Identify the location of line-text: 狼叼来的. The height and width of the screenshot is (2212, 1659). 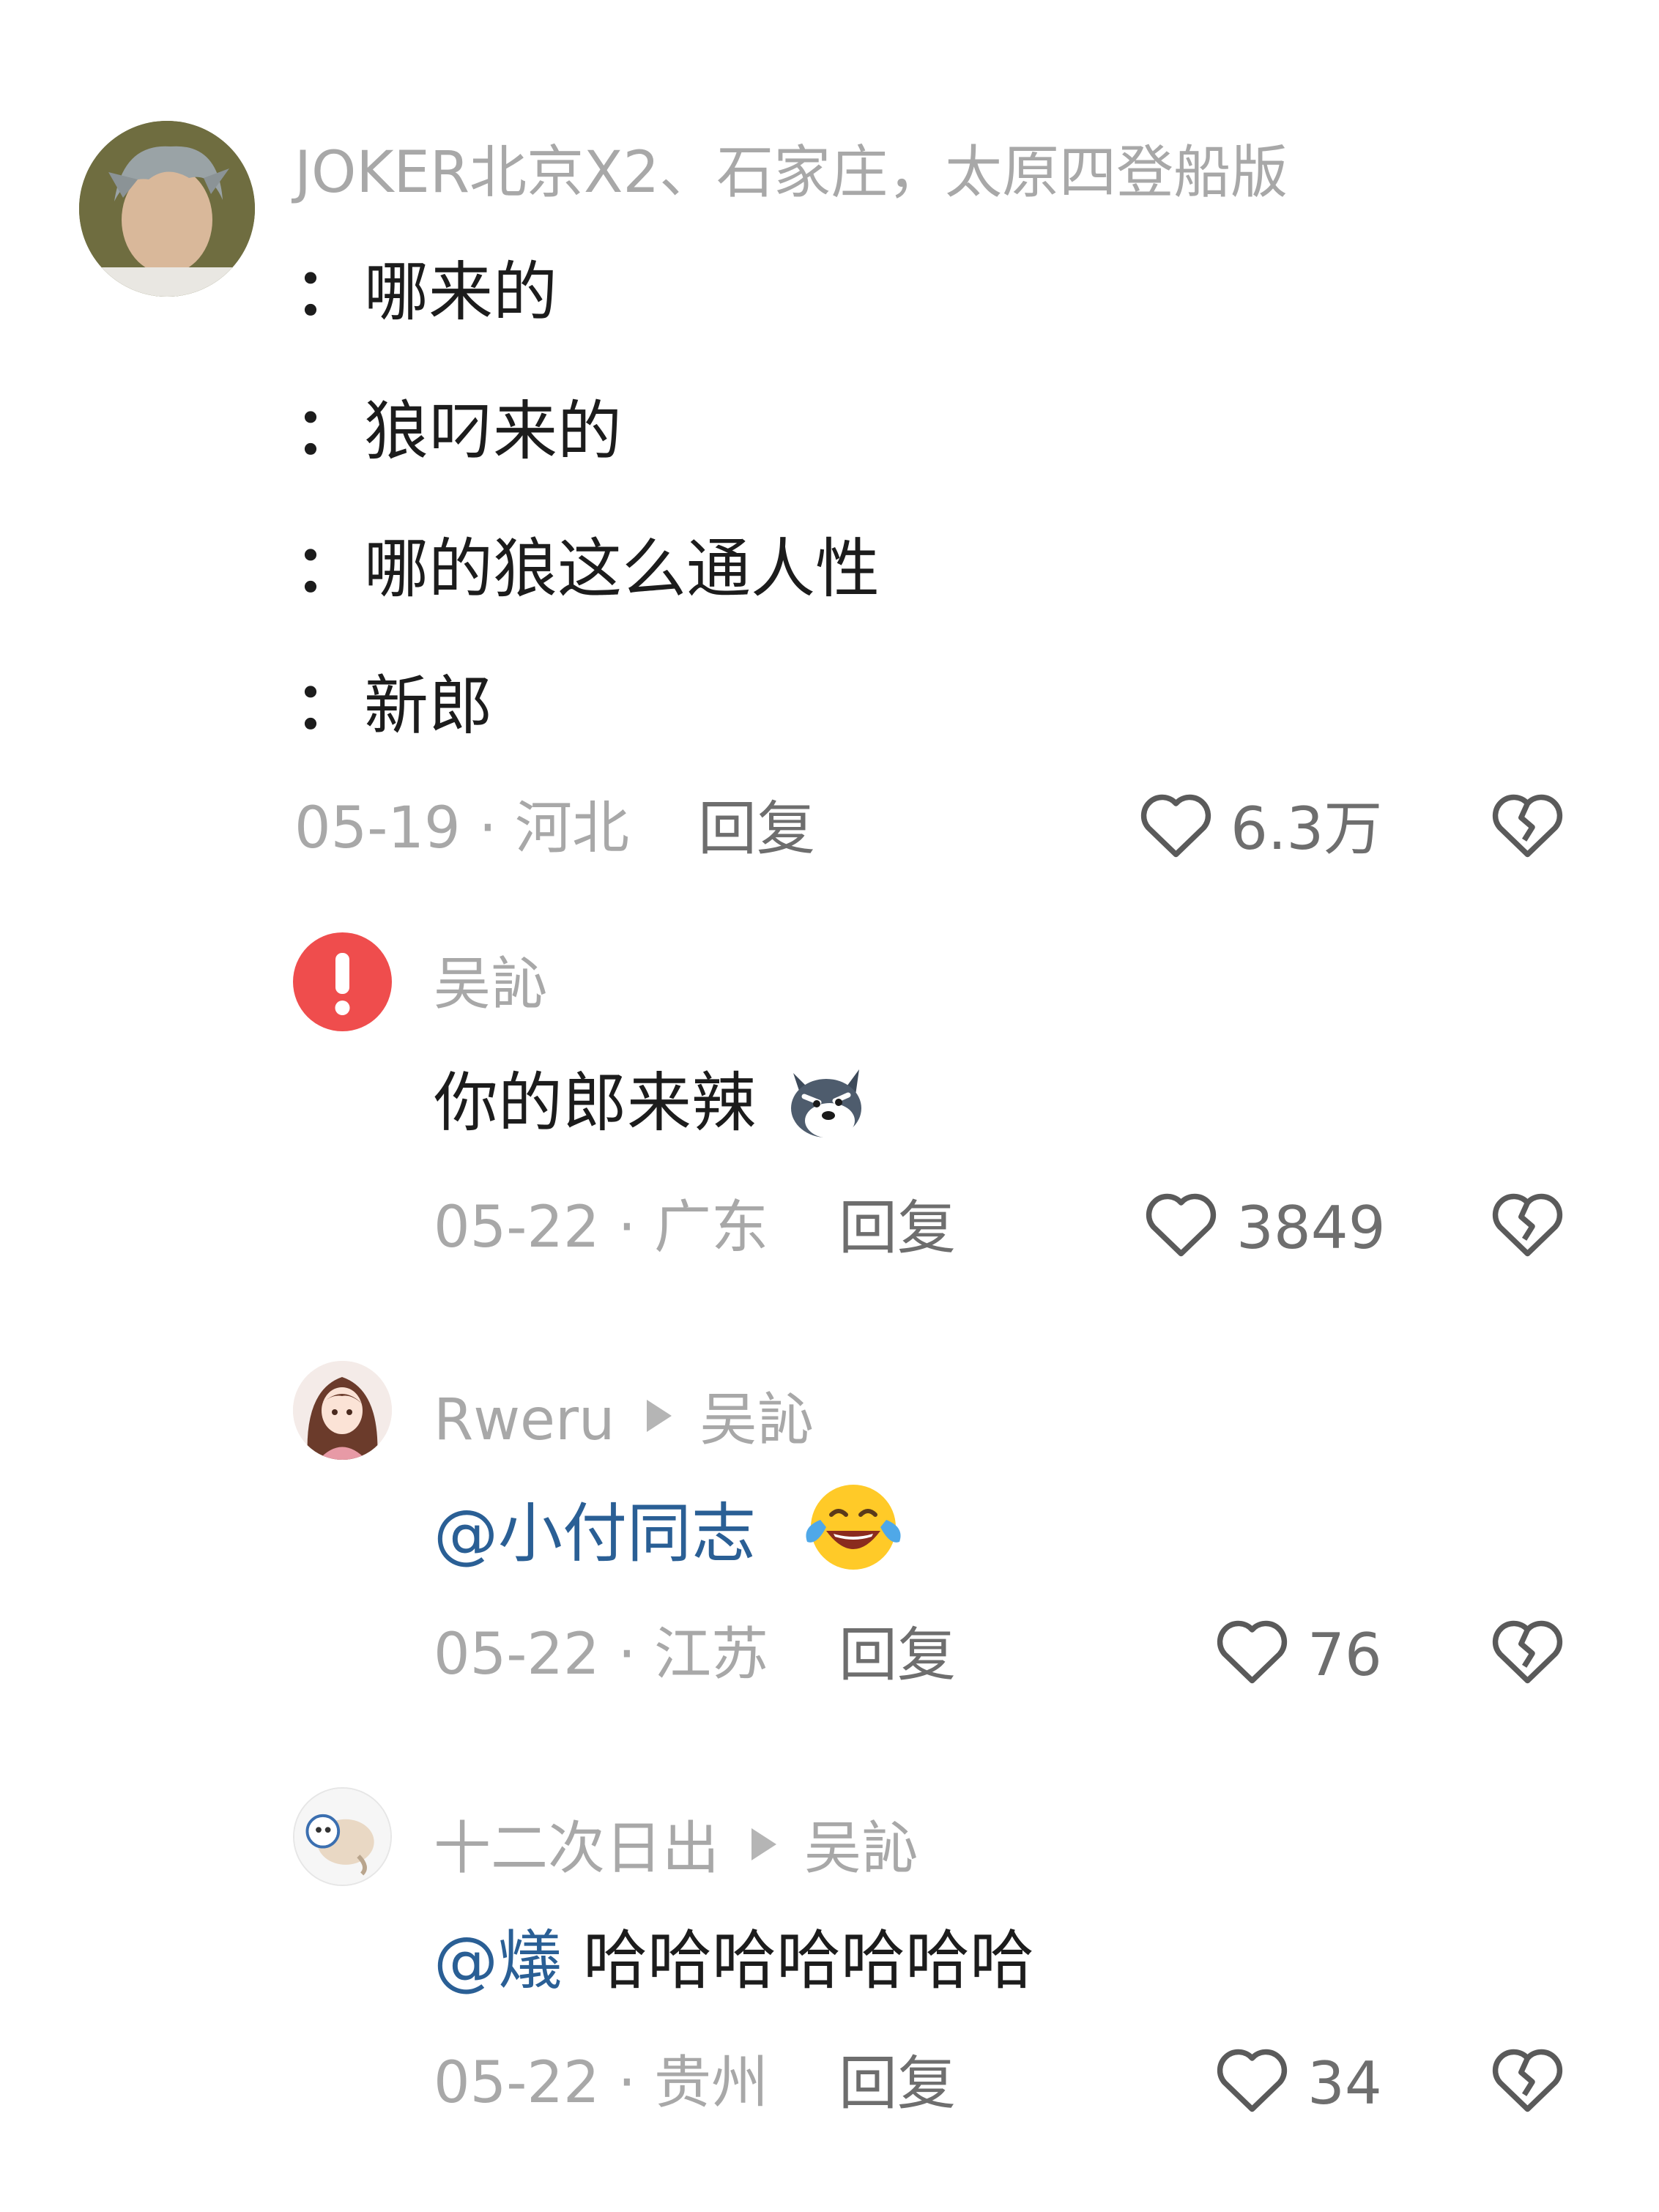
(493, 431).